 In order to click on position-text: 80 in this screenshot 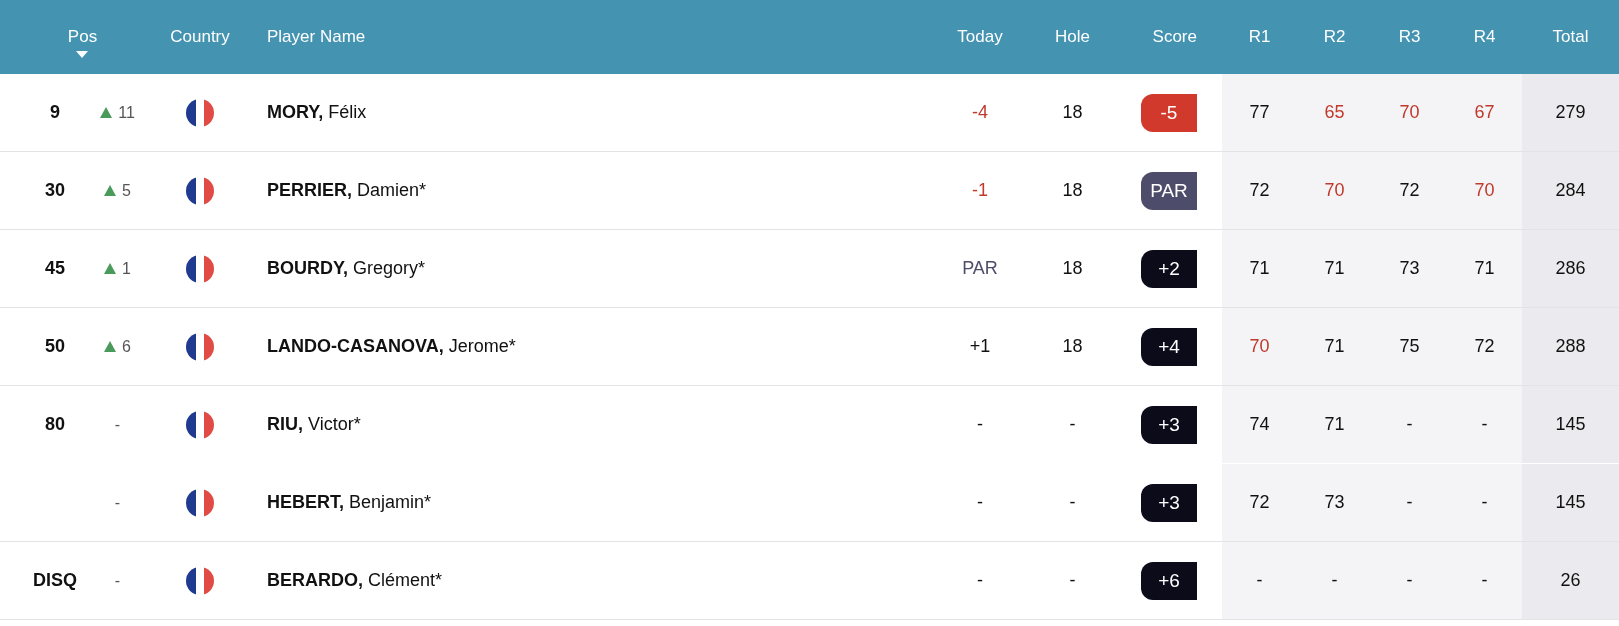, I will do `click(55, 424)`.